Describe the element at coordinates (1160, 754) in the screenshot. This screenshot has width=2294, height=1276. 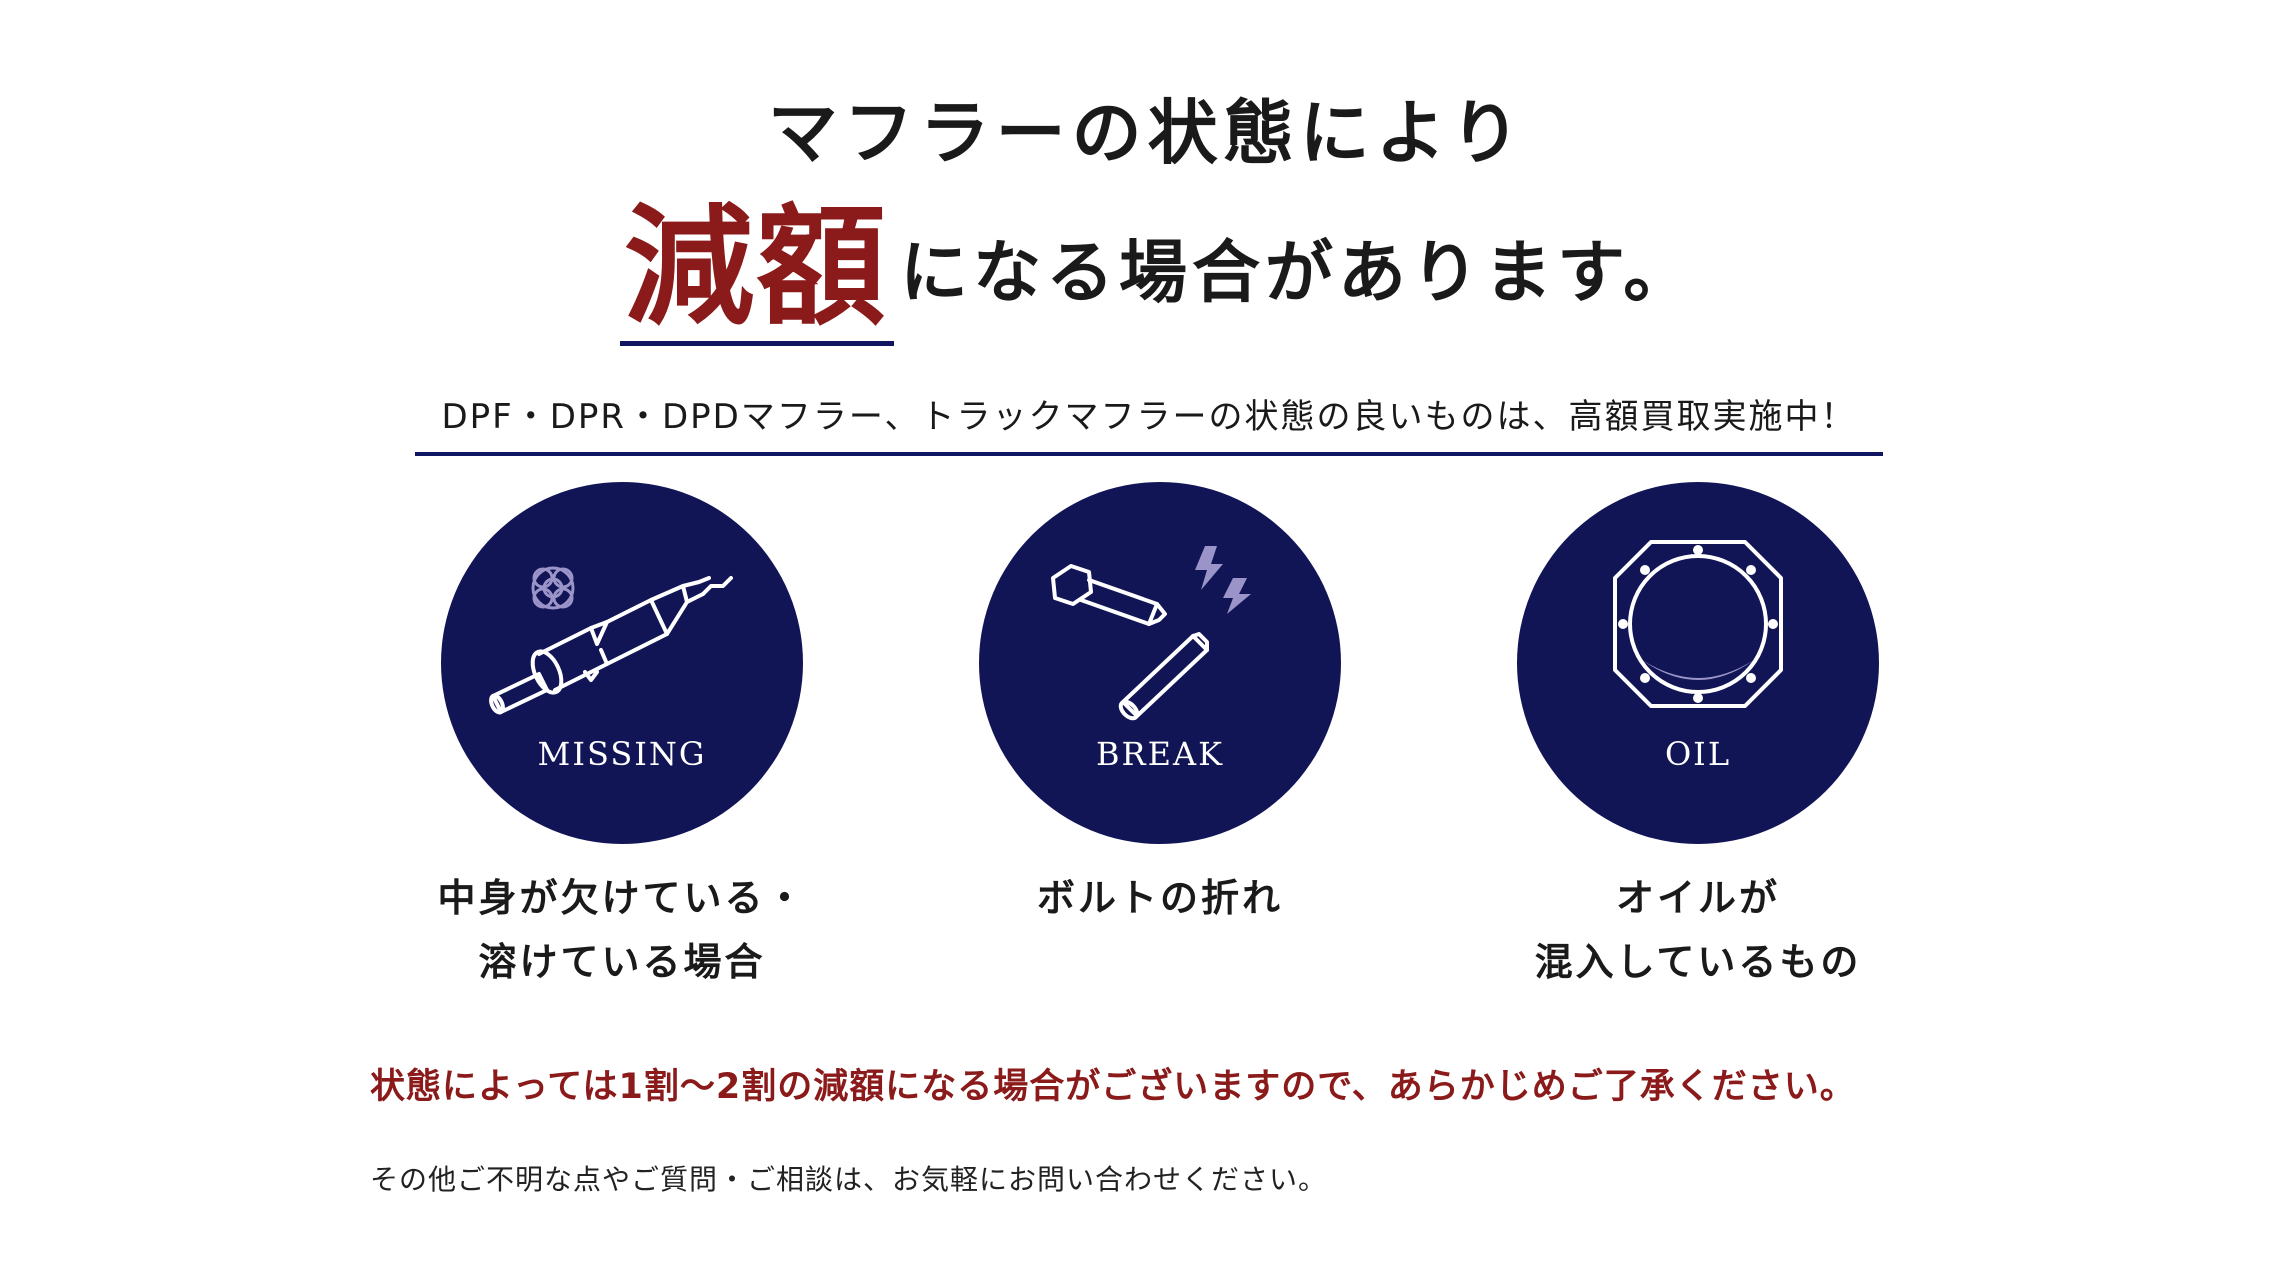
I see `condition-label-break: BREAK` at that location.